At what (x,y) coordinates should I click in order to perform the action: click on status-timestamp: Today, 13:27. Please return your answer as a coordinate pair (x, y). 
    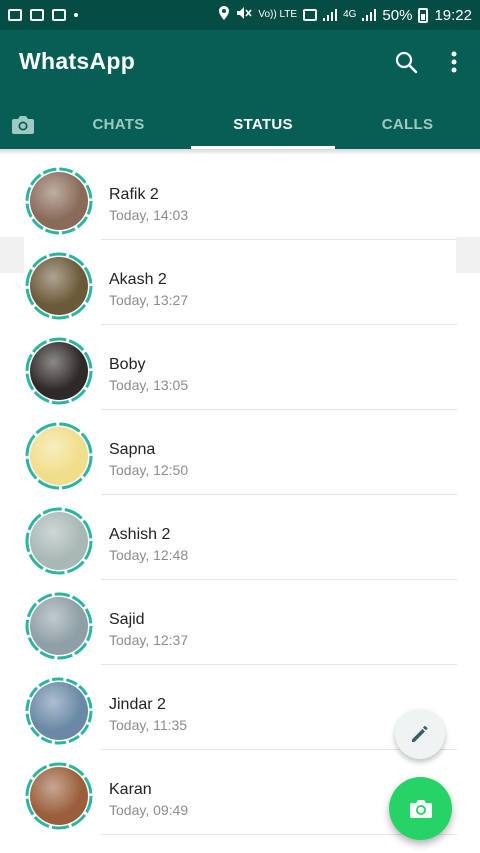
    Looking at the image, I should click on (149, 300).